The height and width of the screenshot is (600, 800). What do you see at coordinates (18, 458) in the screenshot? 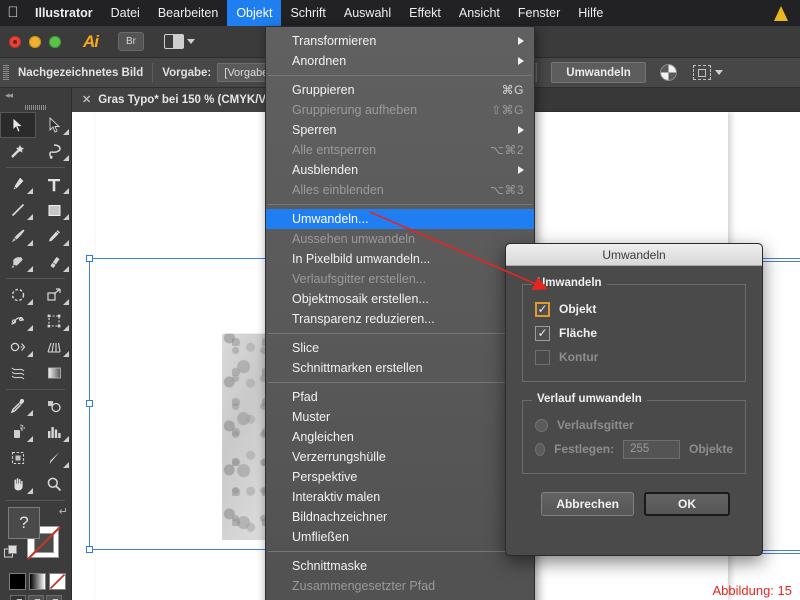
I see `artboard-tool` at bounding box center [18, 458].